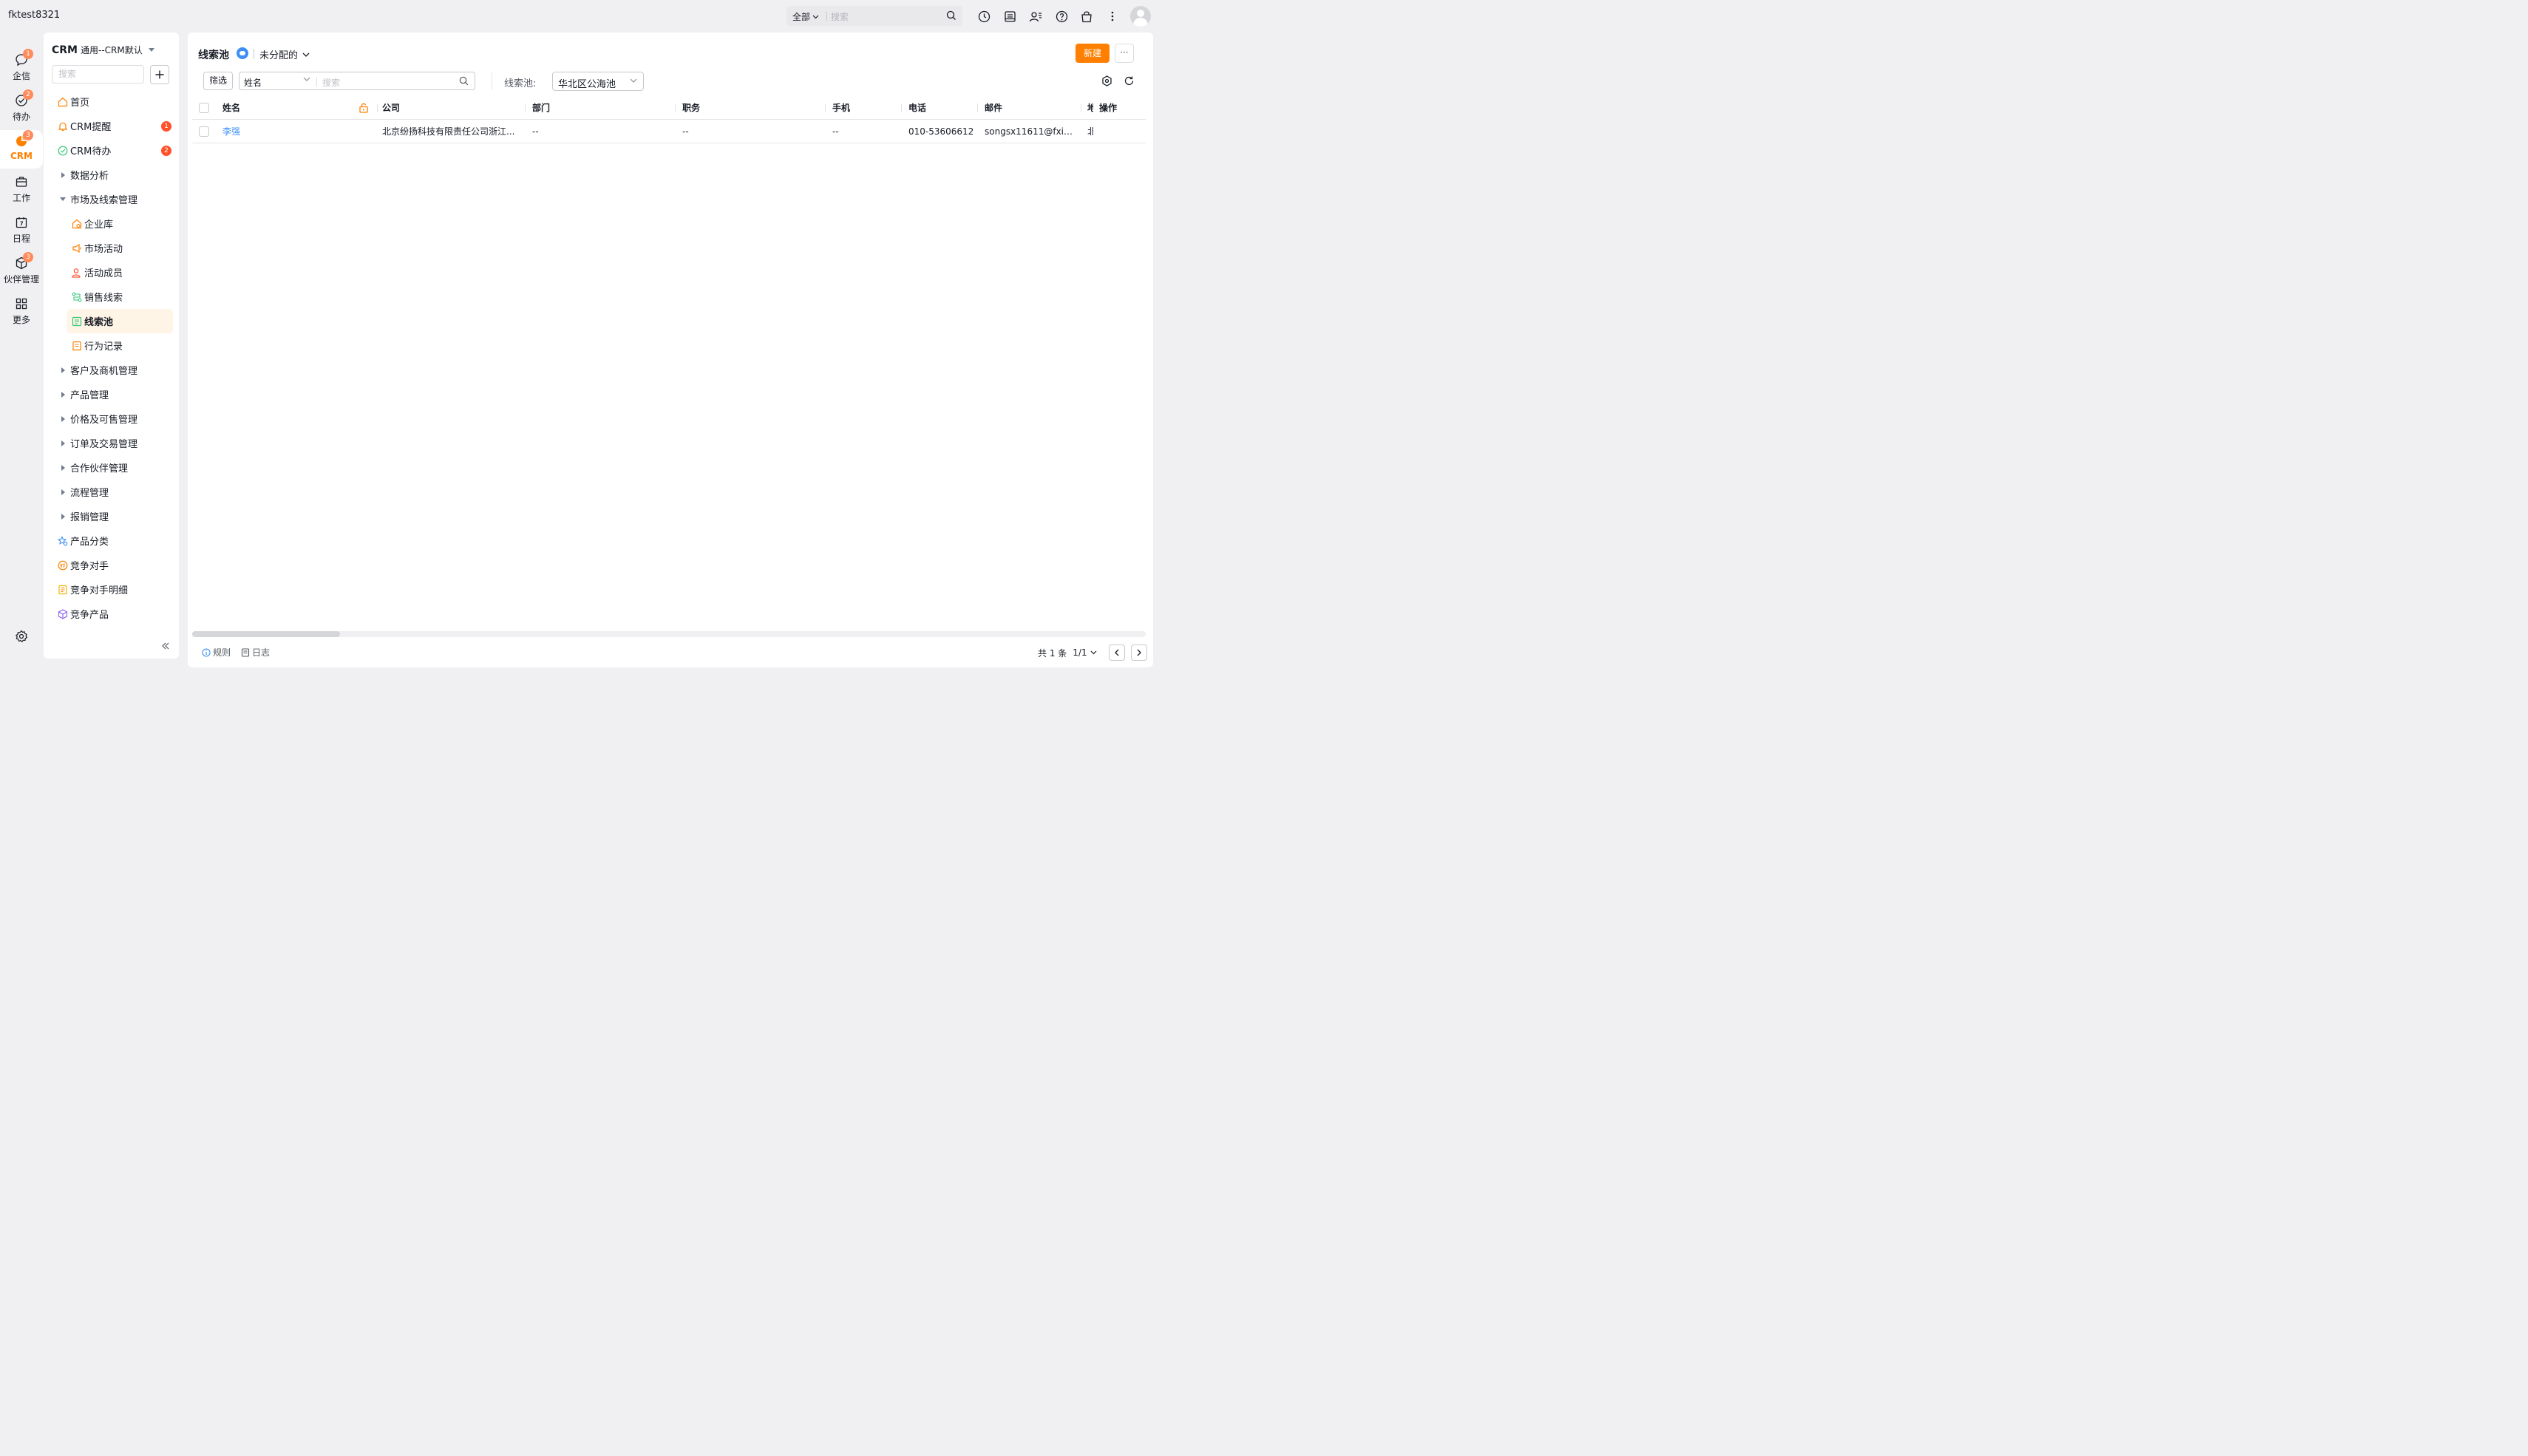  Describe the element at coordinates (278, 108) in the screenshot. I see `column-header-name: 姓名` at that location.